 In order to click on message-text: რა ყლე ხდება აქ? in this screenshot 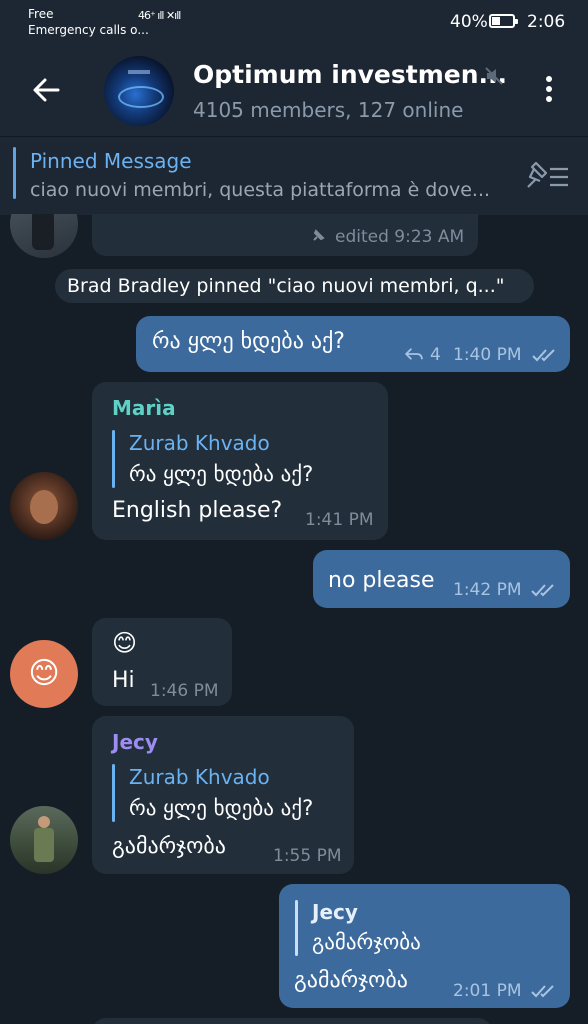, I will do `click(248, 341)`.